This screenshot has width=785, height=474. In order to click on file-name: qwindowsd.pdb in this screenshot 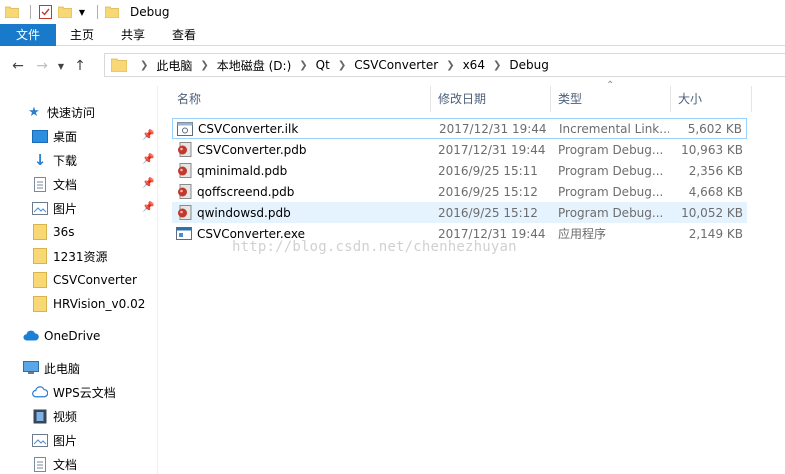, I will do `click(244, 212)`.